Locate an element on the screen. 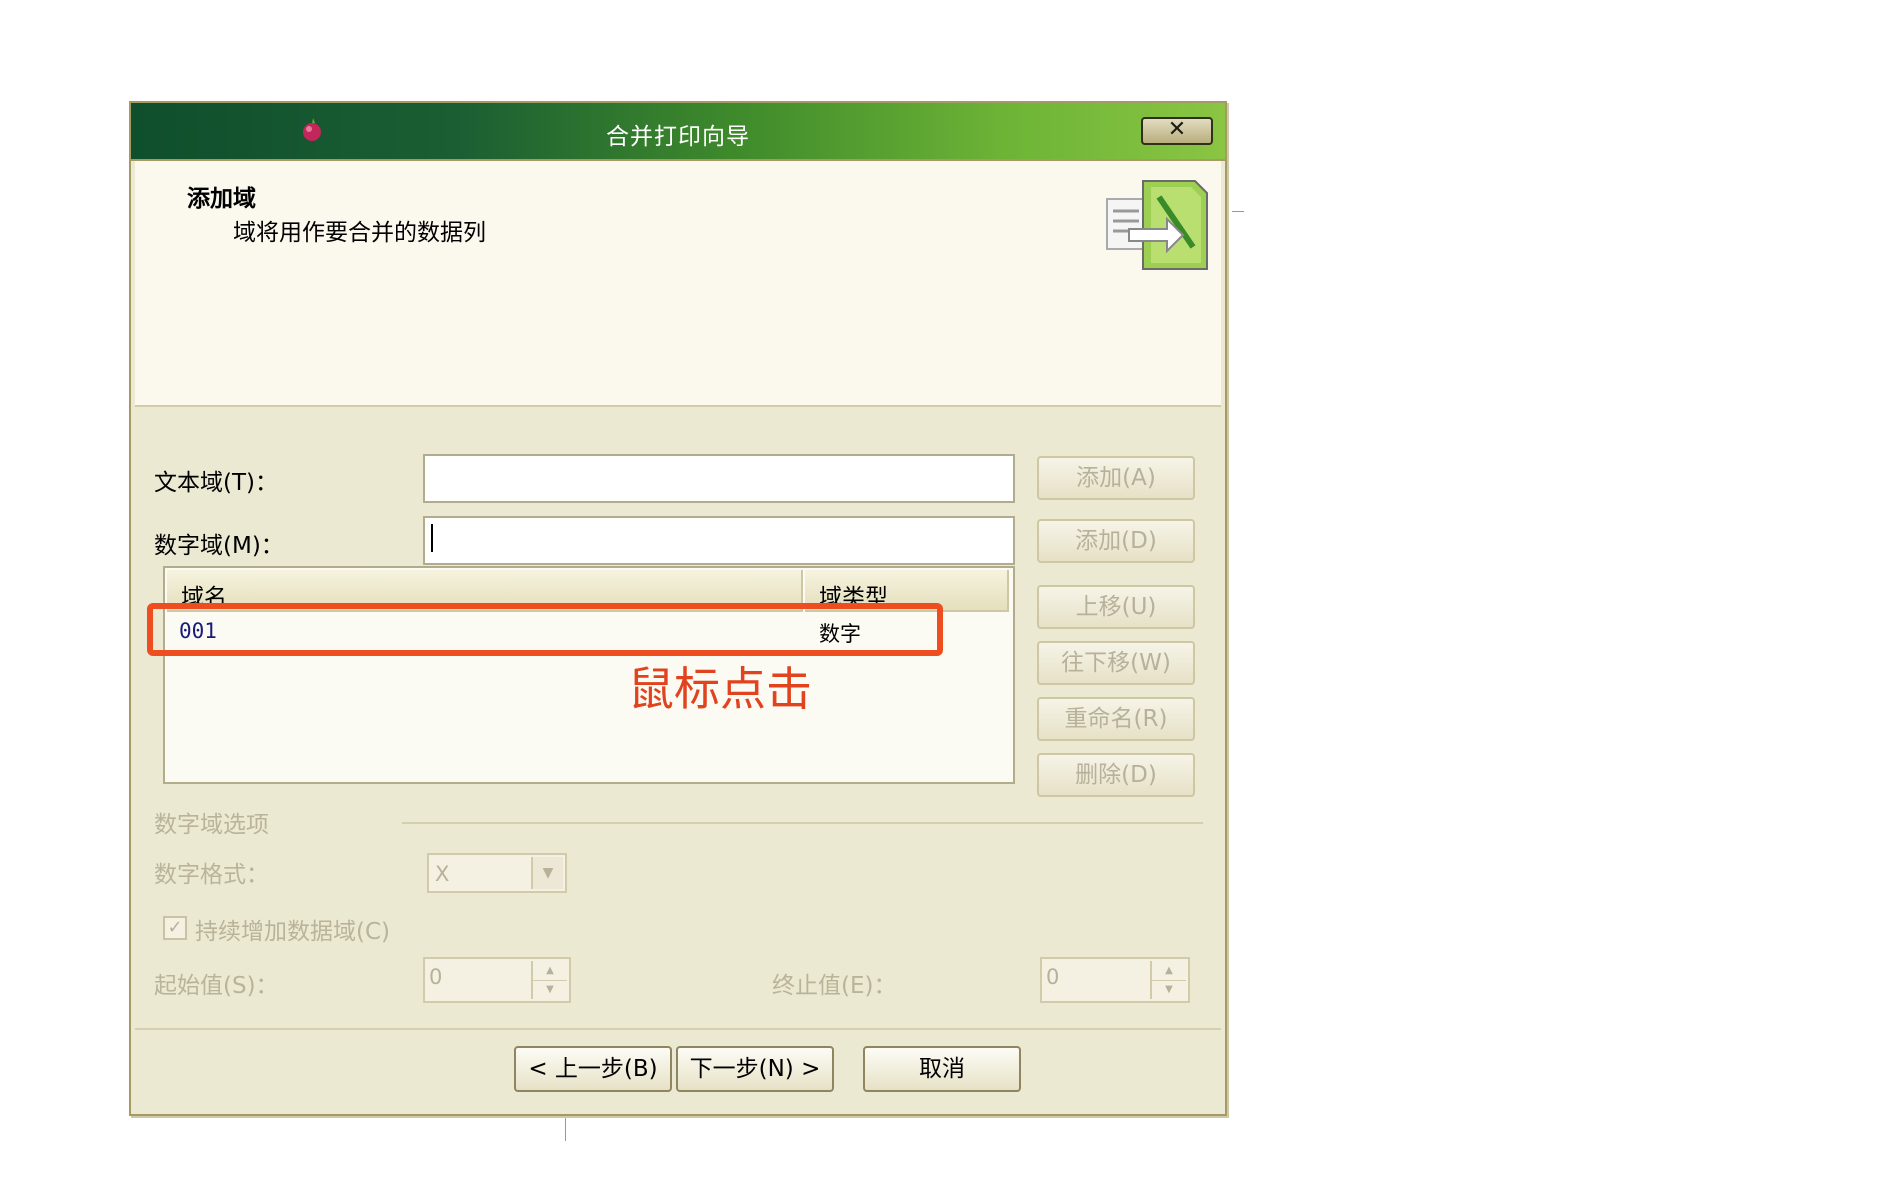 This screenshot has height=1178, width=1892. check-icon: ✓ is located at coordinates (175, 927).